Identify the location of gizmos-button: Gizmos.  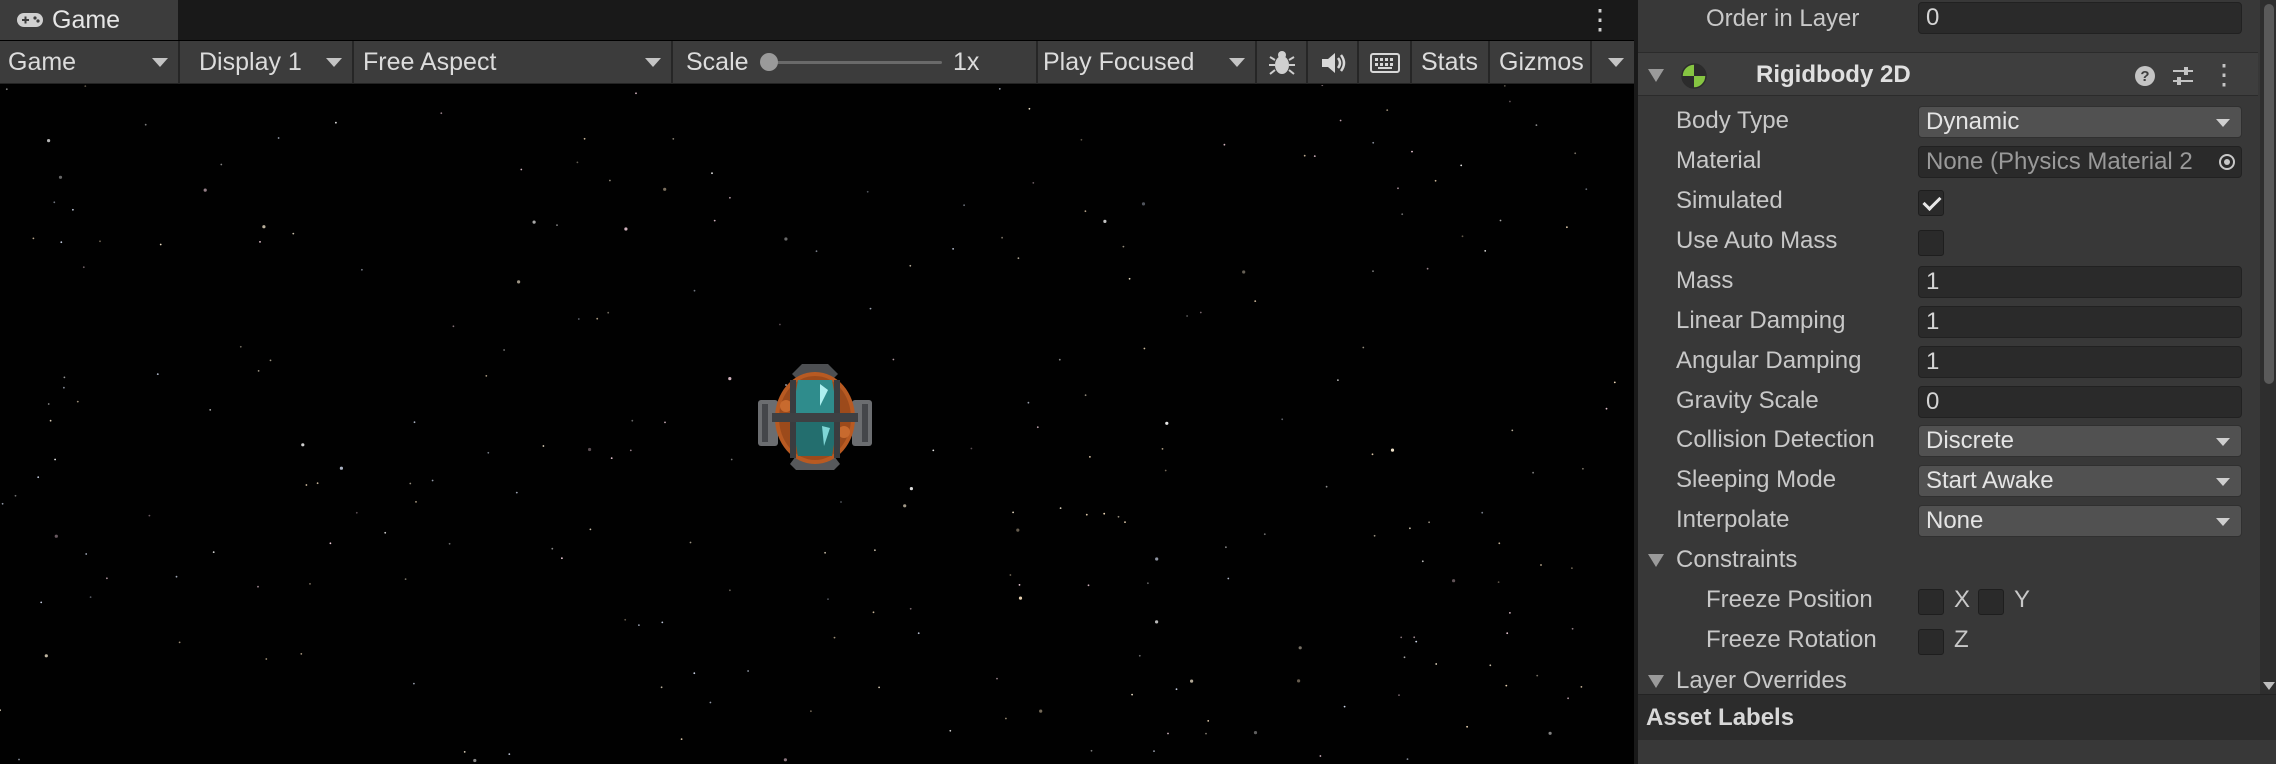
(1541, 62).